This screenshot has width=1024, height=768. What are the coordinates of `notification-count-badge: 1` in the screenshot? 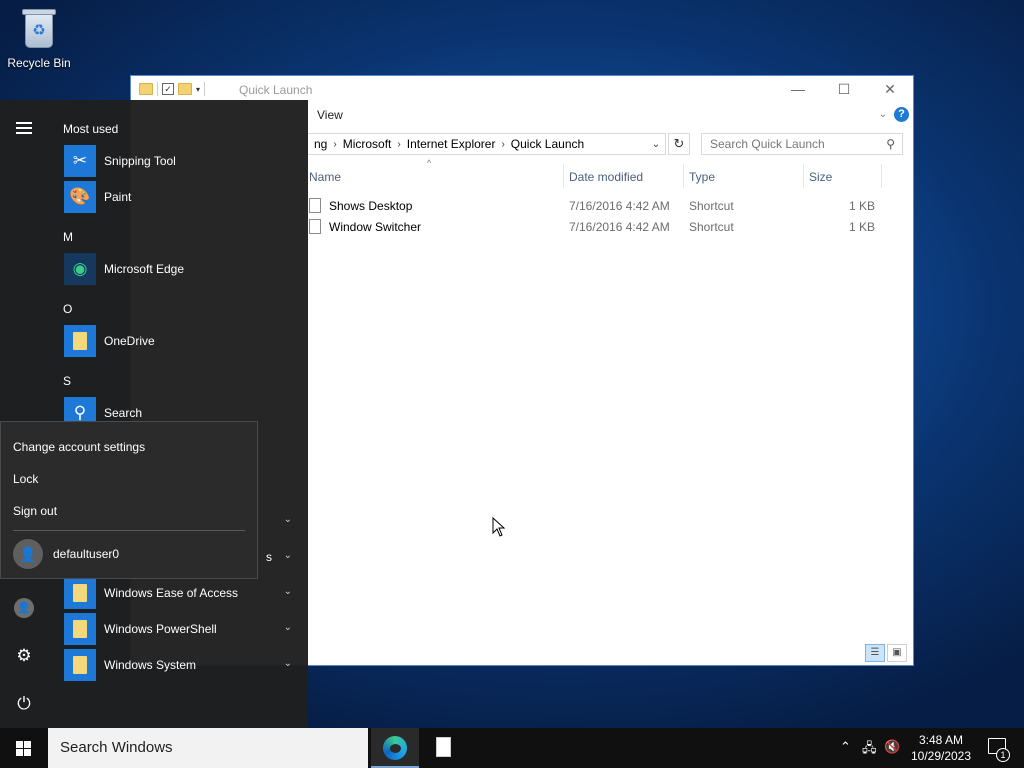 It's located at (1003, 755).